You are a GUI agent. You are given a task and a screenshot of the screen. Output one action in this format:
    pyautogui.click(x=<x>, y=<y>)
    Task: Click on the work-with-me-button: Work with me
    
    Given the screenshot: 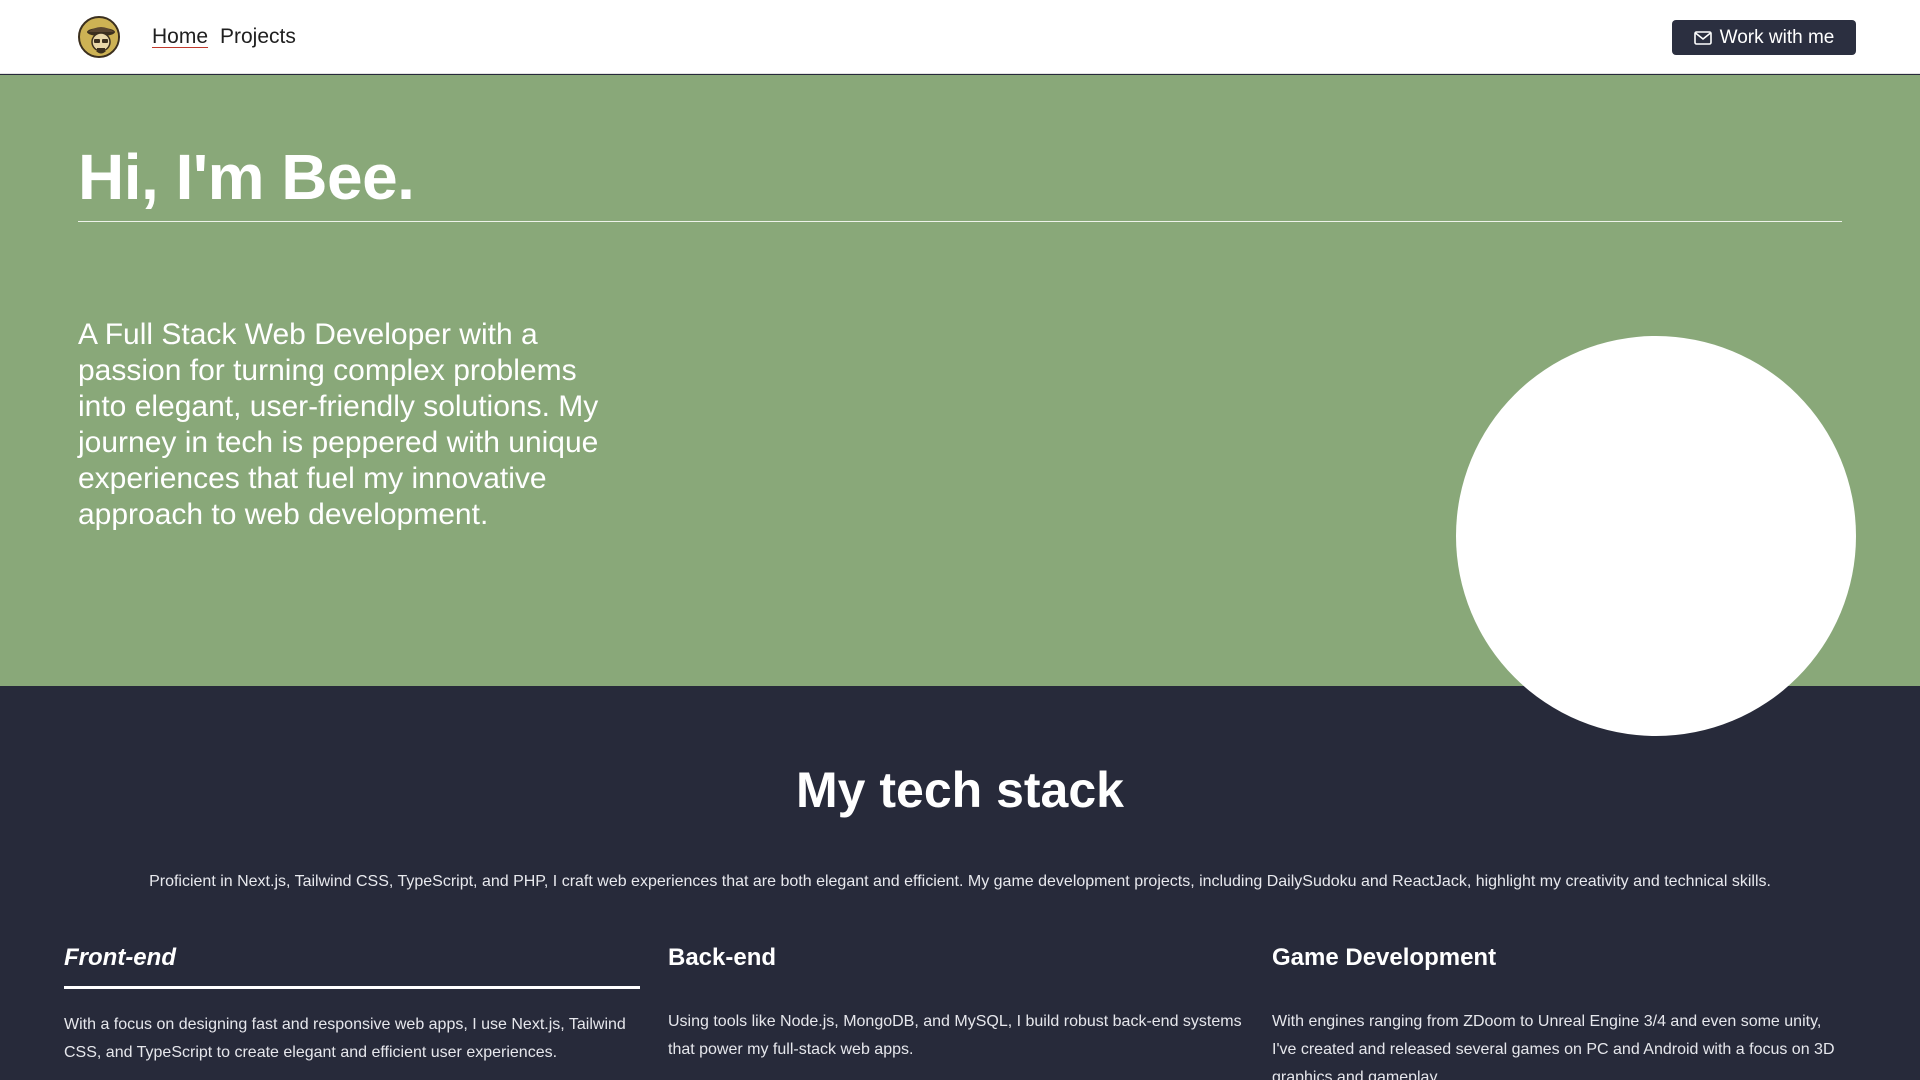 What is the action you would take?
    pyautogui.click(x=1764, y=37)
    